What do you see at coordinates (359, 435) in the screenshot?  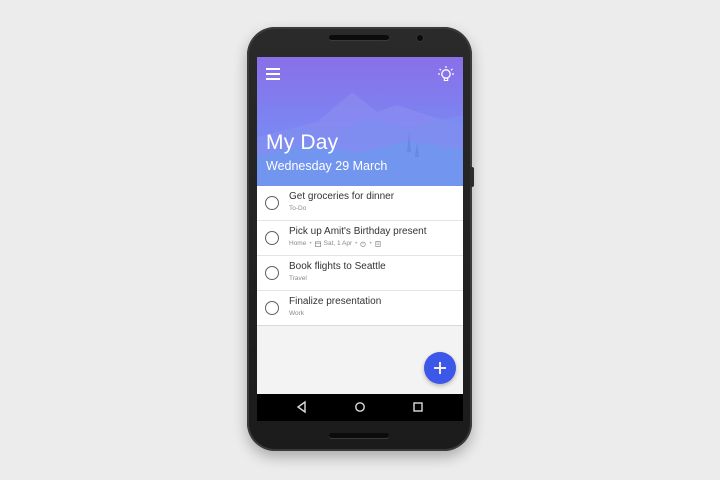 I see `bottom-speaker` at bounding box center [359, 435].